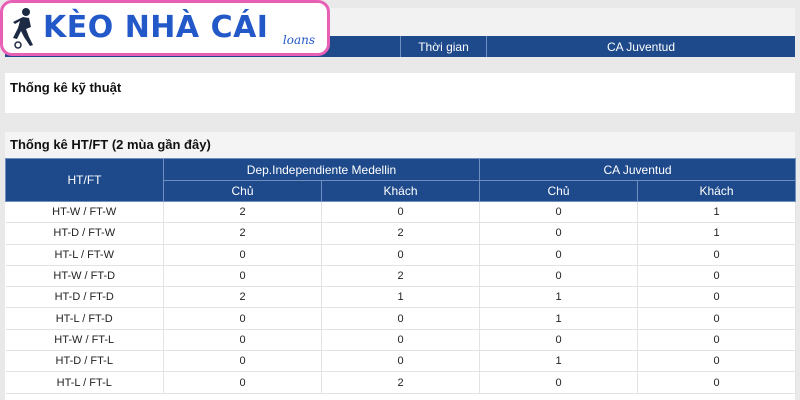 This screenshot has width=800, height=400. Describe the element at coordinates (640, 46) in the screenshot. I see `header-team: CA Juventud` at that location.